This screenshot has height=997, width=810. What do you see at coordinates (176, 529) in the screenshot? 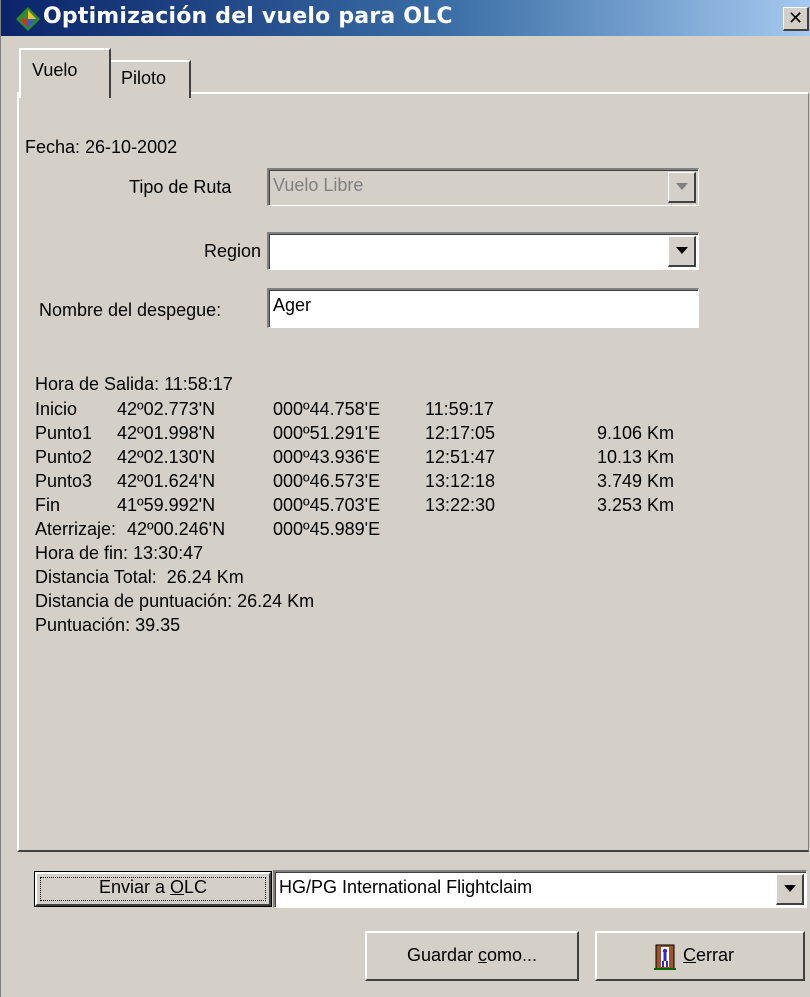
I see `landing-lat: 42º00.246'N` at bounding box center [176, 529].